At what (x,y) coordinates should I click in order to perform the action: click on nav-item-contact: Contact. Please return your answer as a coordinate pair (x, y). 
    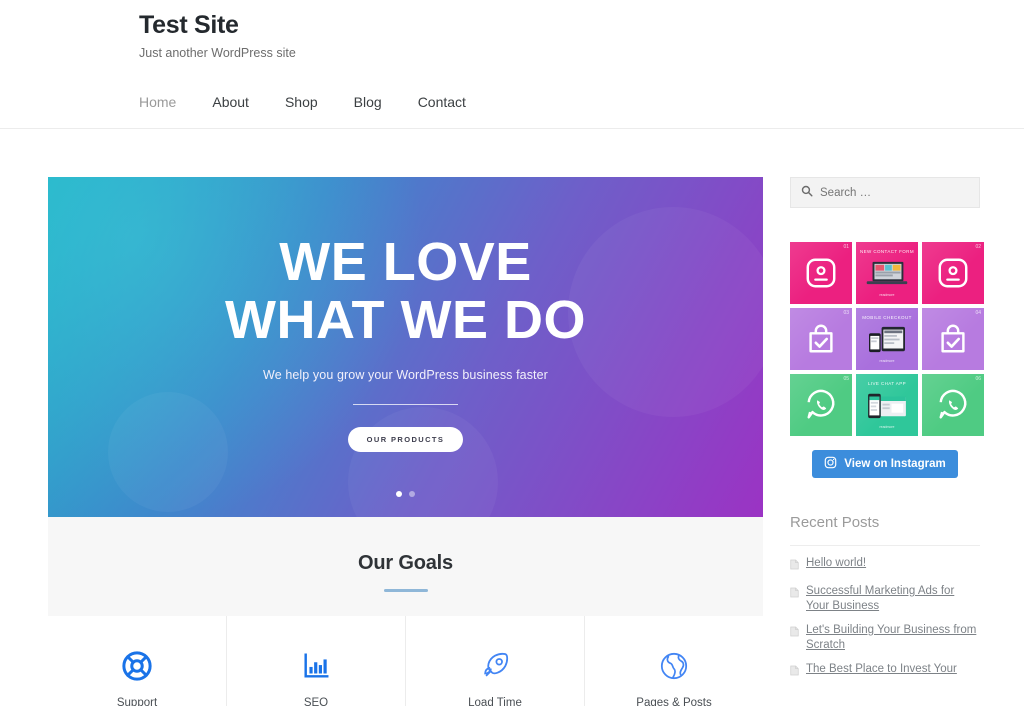
    Looking at the image, I should click on (442, 102).